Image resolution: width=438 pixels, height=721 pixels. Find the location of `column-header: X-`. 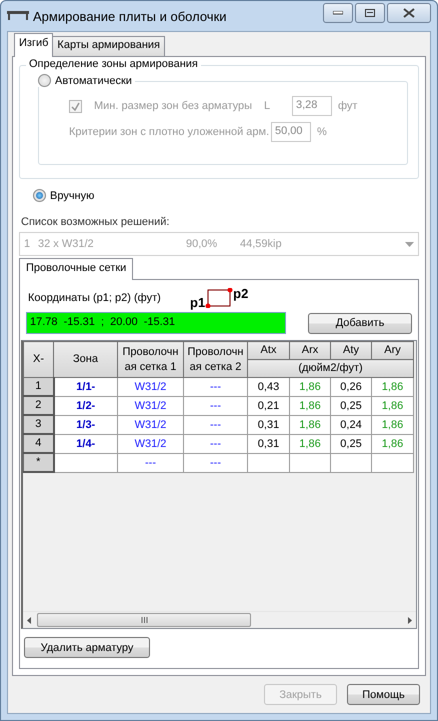

column-header: X- is located at coordinates (39, 360).